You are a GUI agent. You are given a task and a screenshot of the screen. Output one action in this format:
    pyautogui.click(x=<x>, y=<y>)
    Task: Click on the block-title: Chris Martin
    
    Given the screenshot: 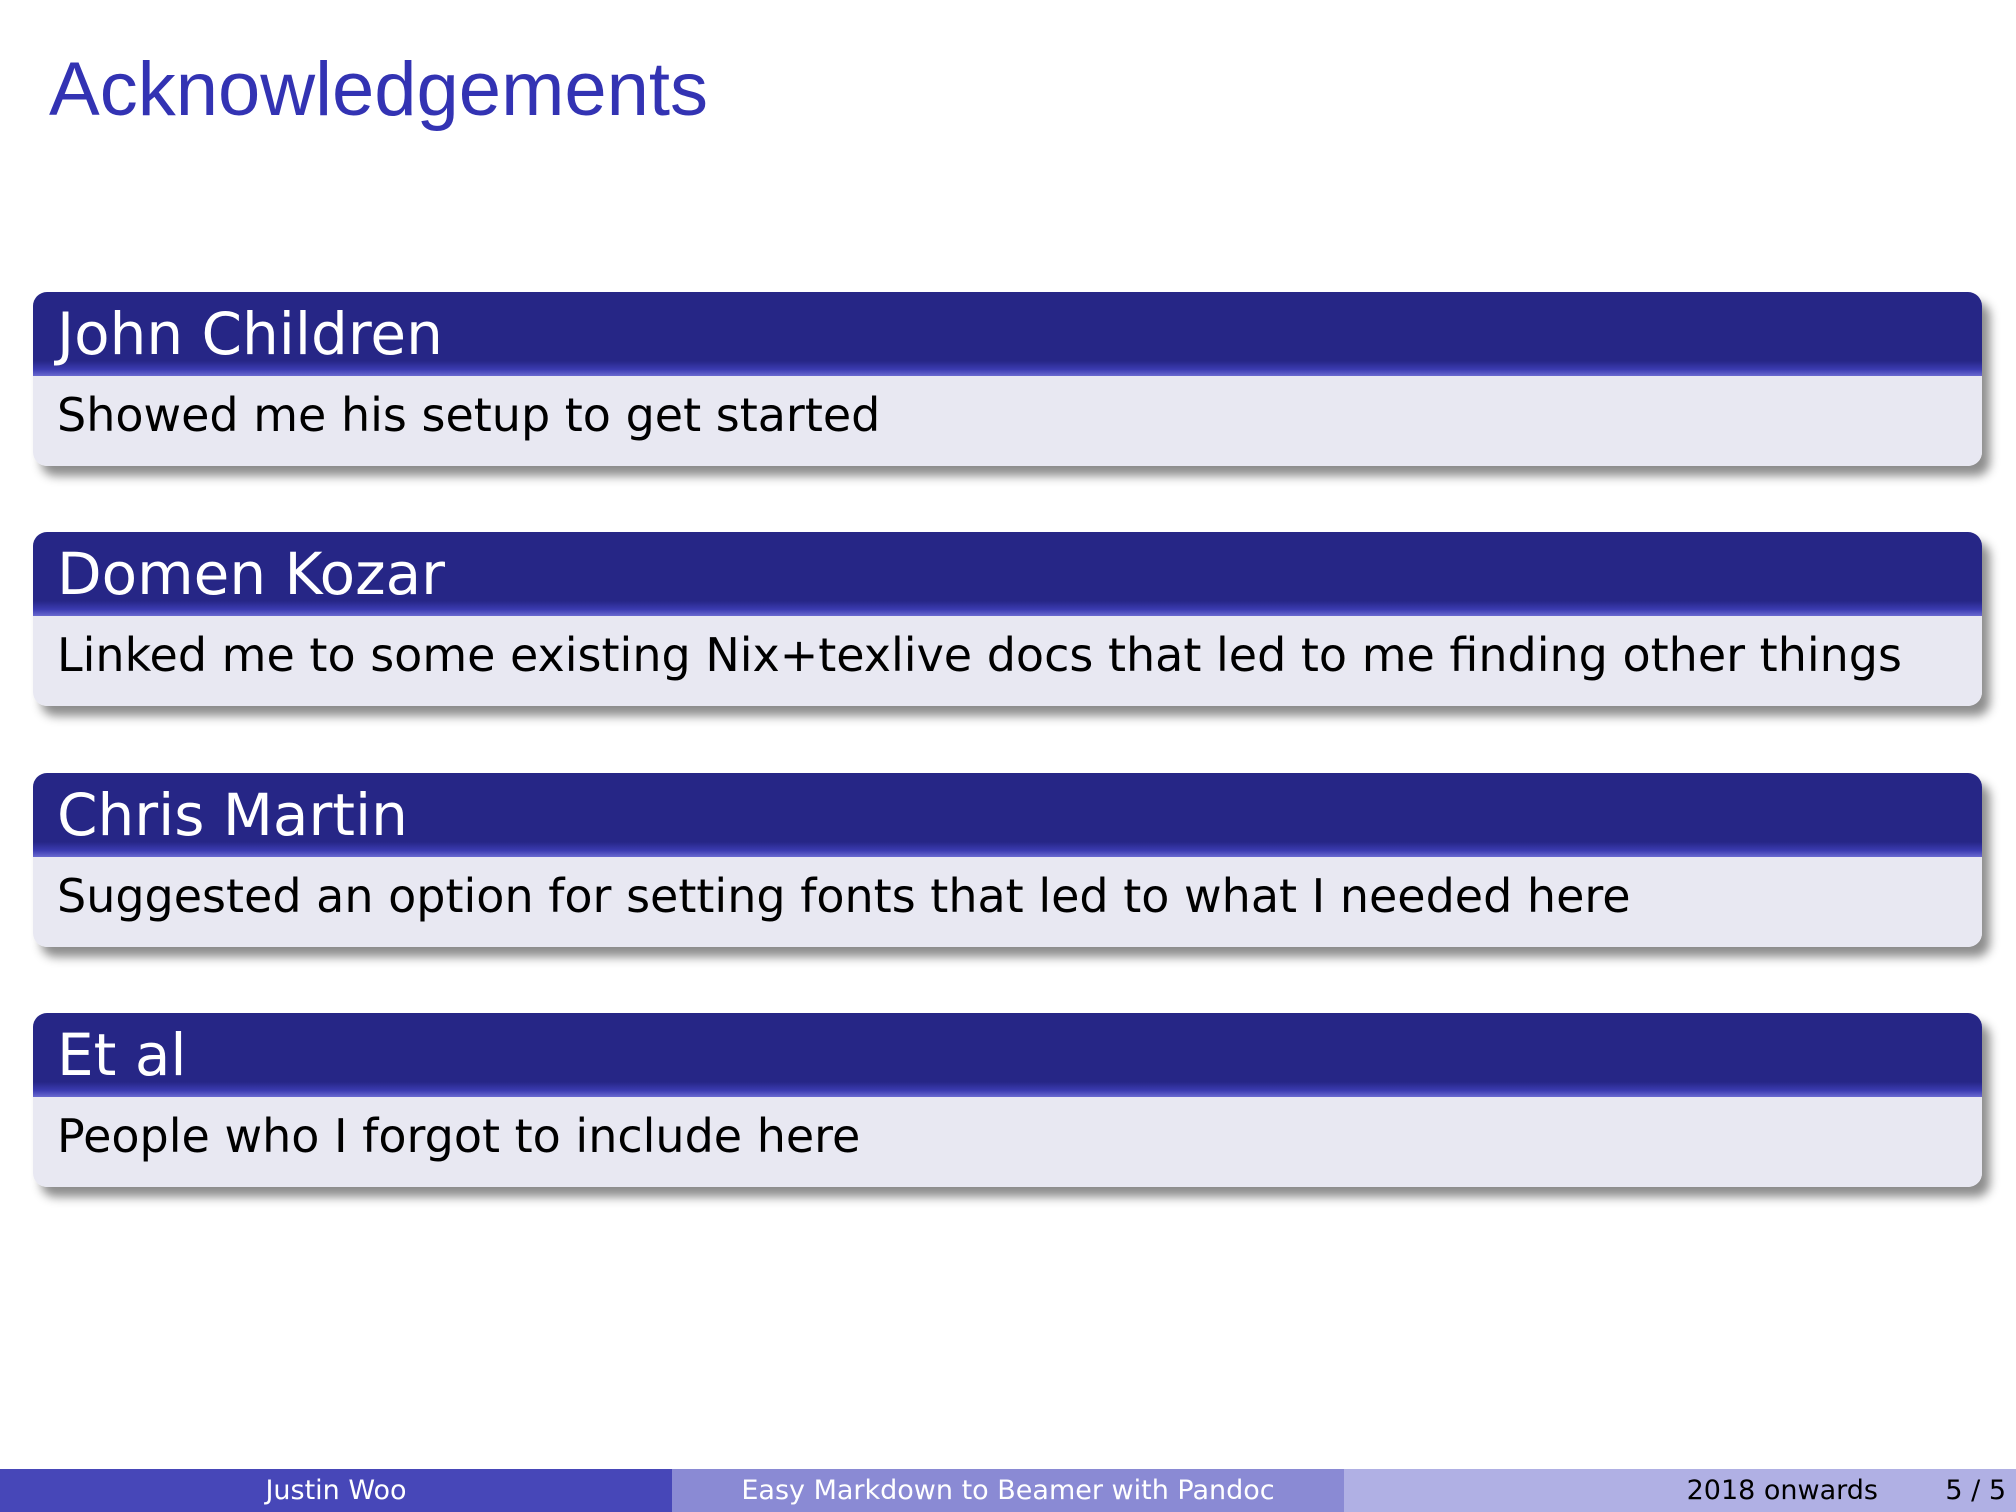 What is the action you would take?
    pyautogui.click(x=232, y=815)
    